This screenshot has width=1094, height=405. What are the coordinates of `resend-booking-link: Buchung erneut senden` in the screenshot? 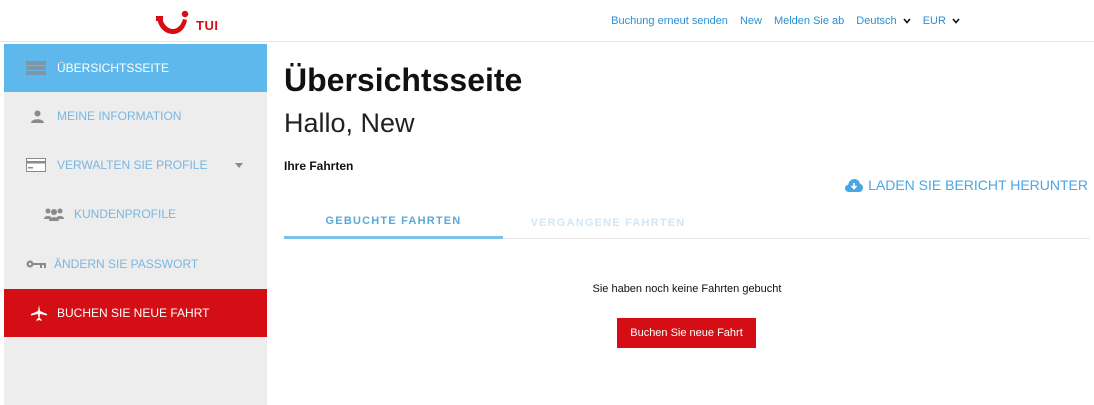 It's located at (669, 21).